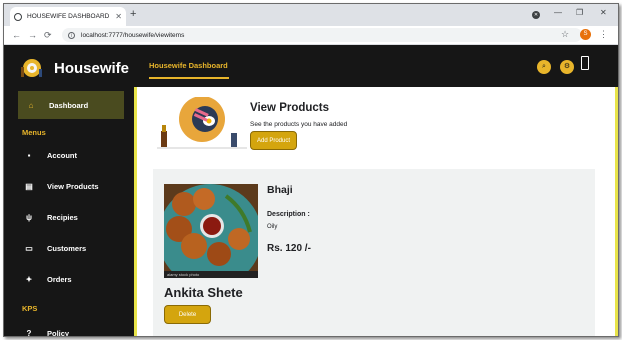 Image resolution: width=622 pixels, height=340 pixels. Describe the element at coordinates (29, 332) in the screenshot. I see `question-icon: ?` at that location.